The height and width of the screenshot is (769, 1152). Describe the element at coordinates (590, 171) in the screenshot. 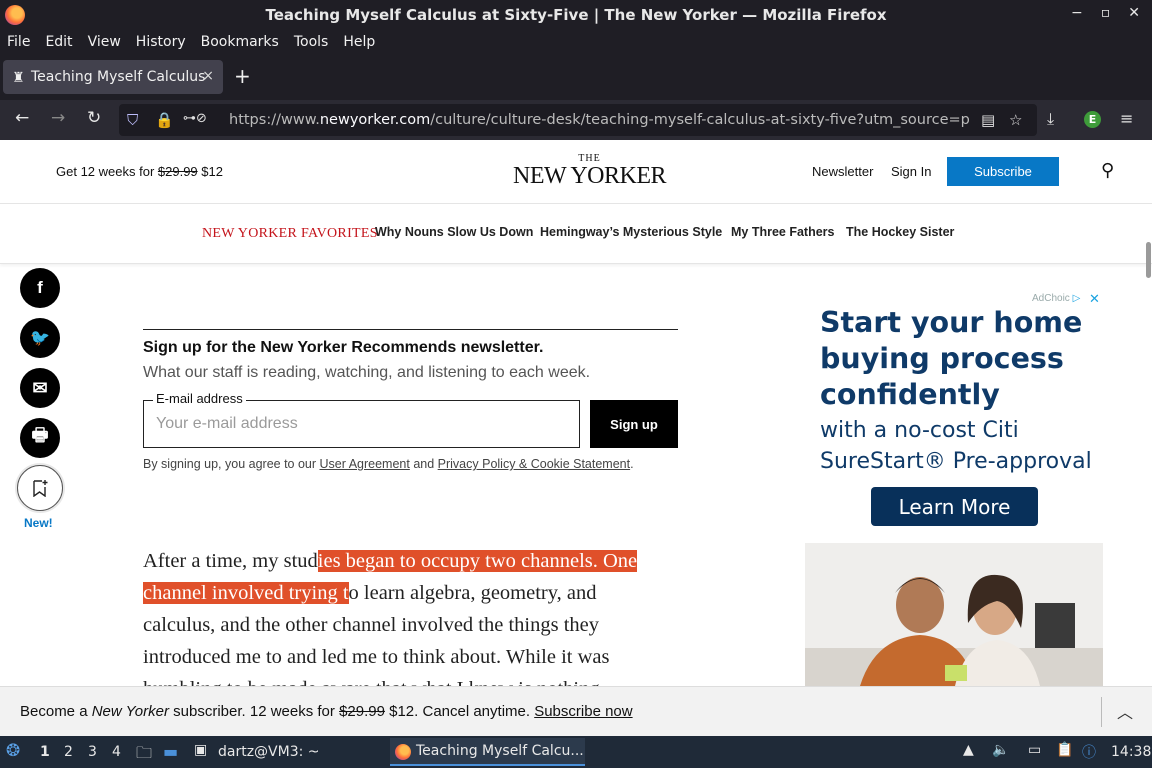

I see `new-yorker-logo: THE NEW YORKER` at that location.